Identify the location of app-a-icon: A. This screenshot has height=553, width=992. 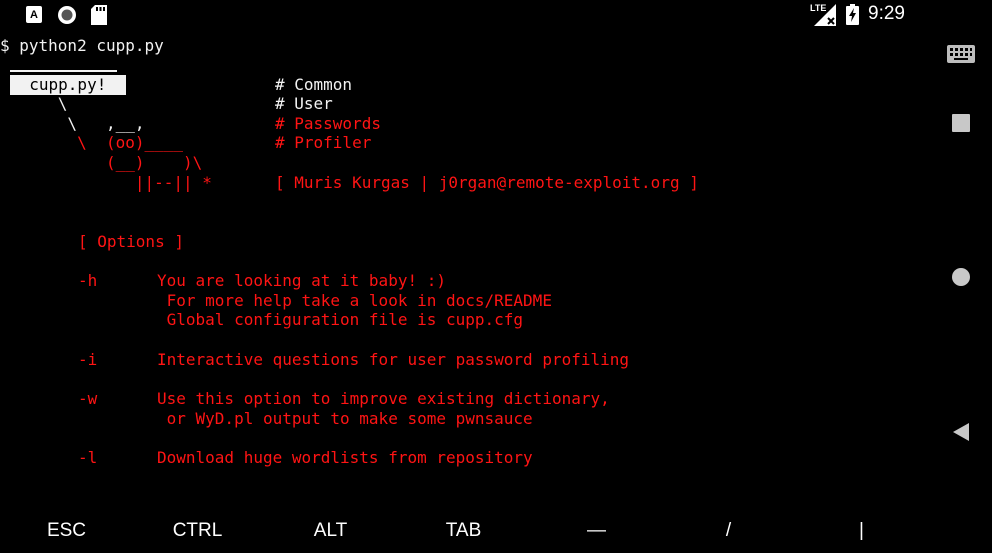
(34, 16).